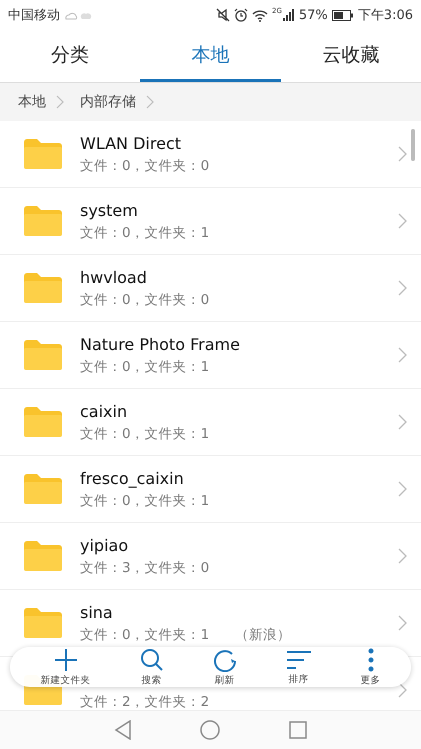 The width and height of the screenshot is (421, 749). I want to click on folder-name: WLAN Direct, so click(131, 143).